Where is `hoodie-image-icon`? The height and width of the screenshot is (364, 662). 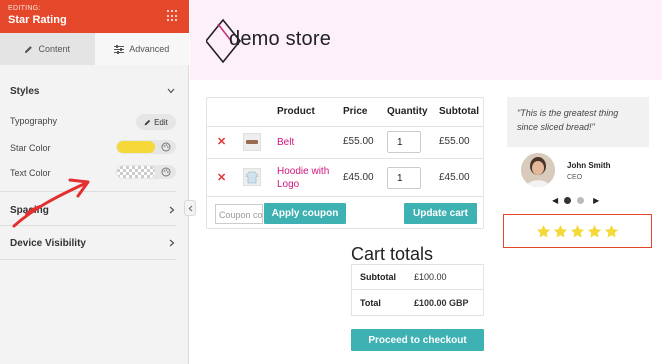
hoodie-image-icon is located at coordinates (252, 177).